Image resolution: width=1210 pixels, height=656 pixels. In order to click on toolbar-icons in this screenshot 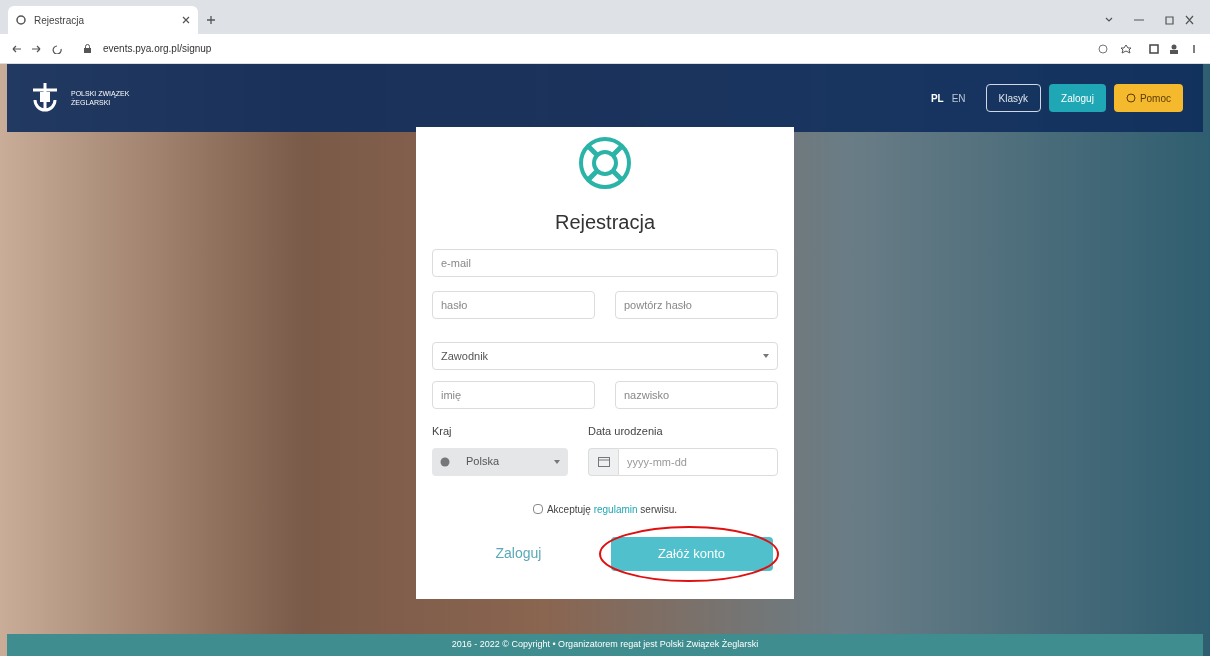, I will do `click(1148, 48)`.